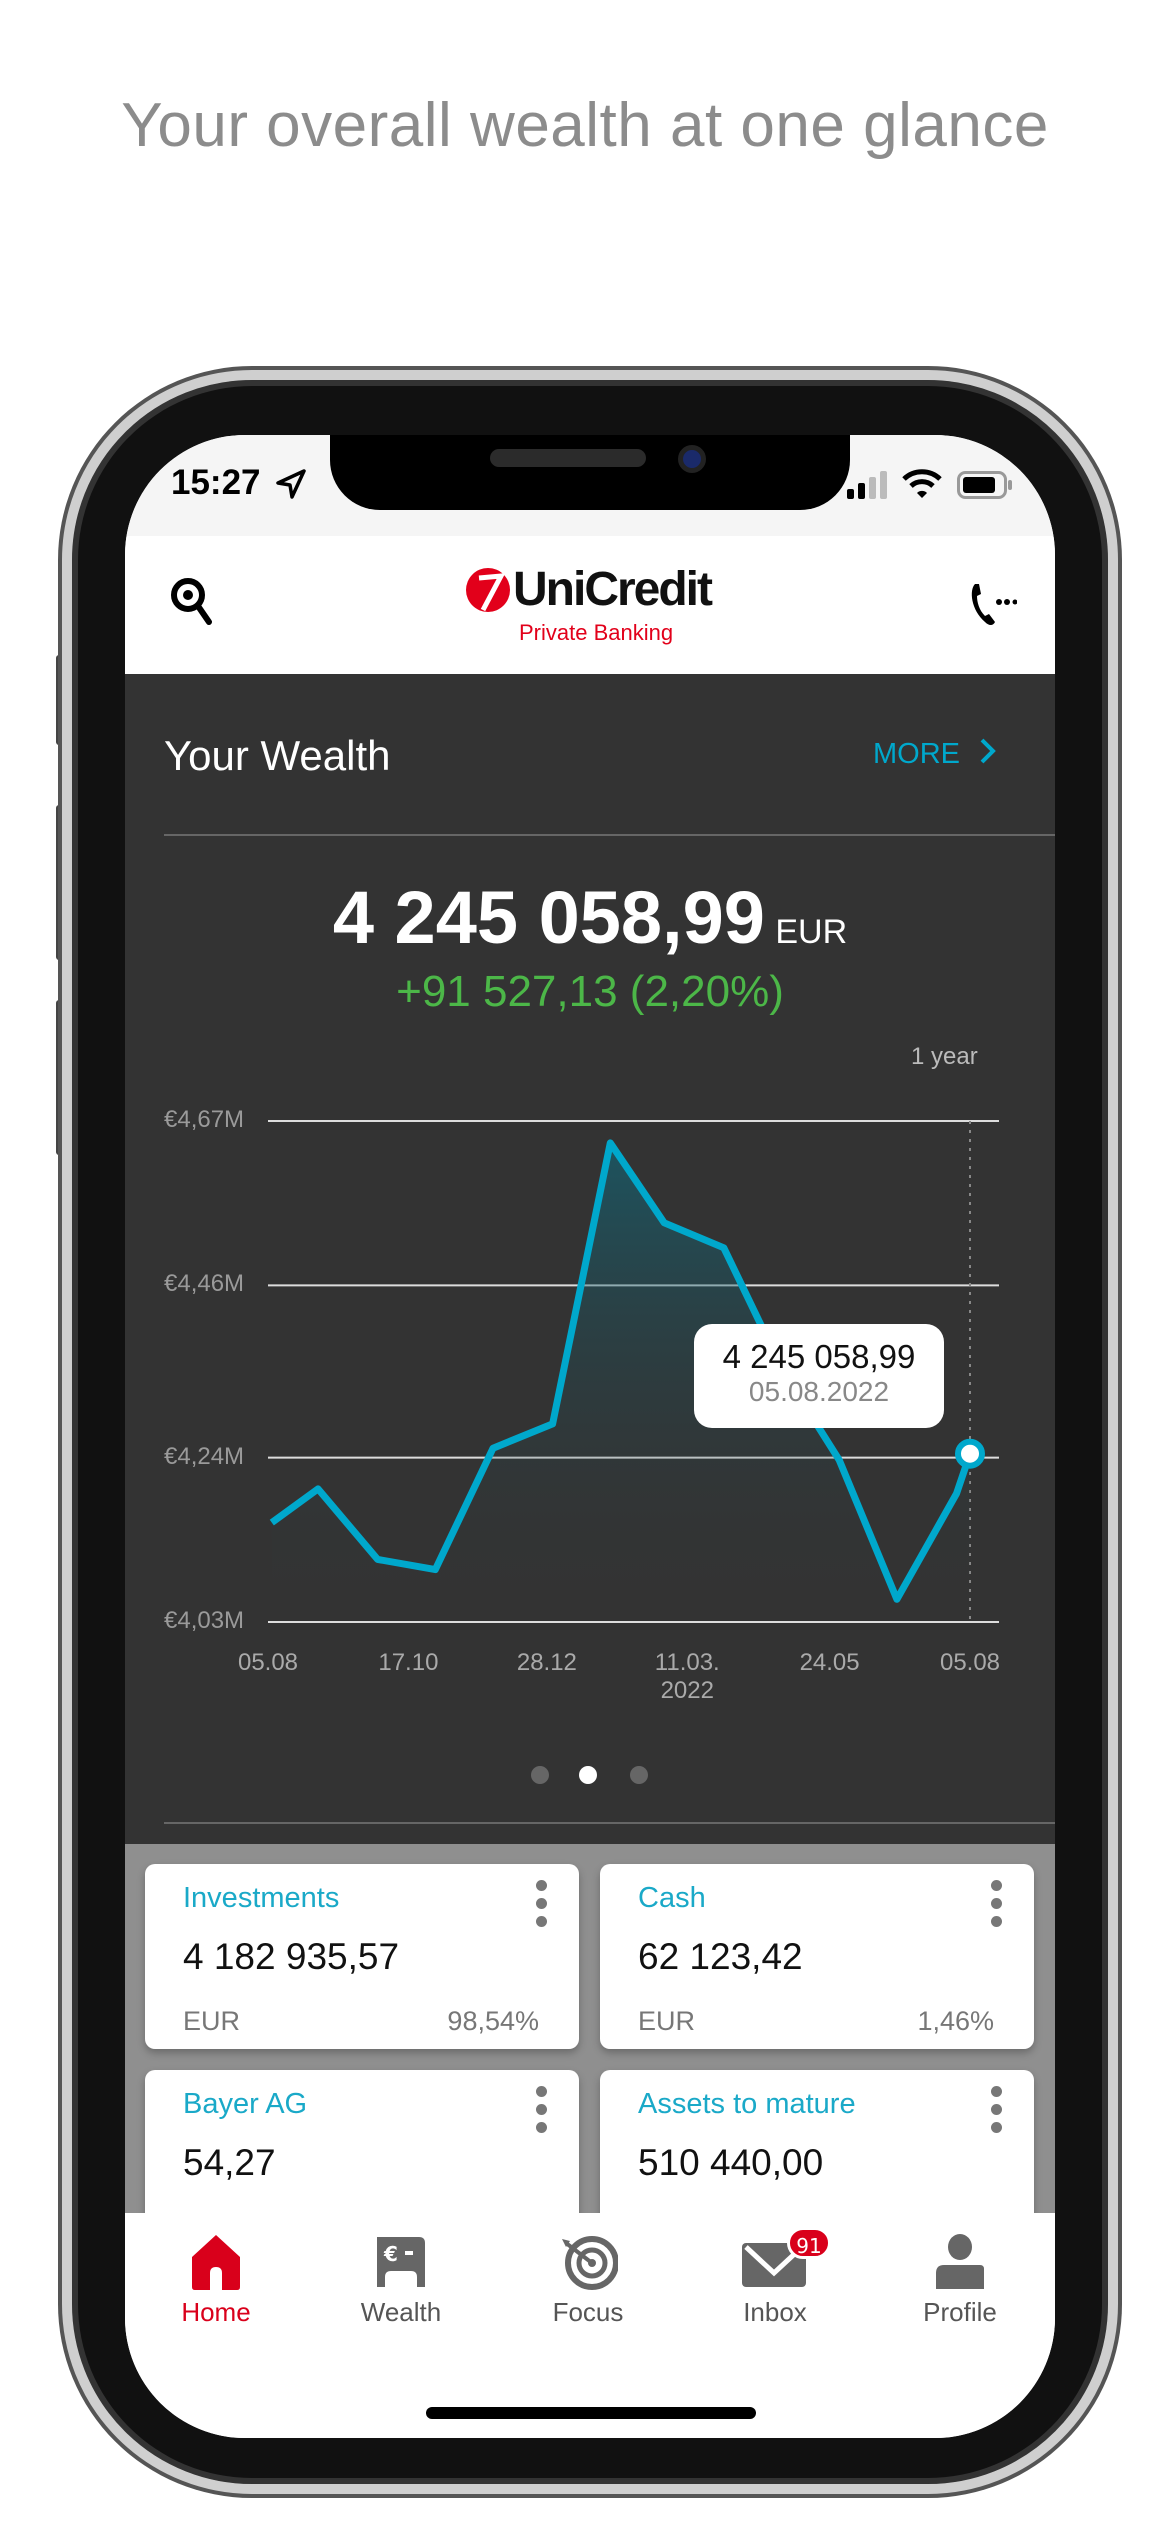 The image size is (1170, 2532). I want to click on tab-profile: Profile, so click(960, 2293).